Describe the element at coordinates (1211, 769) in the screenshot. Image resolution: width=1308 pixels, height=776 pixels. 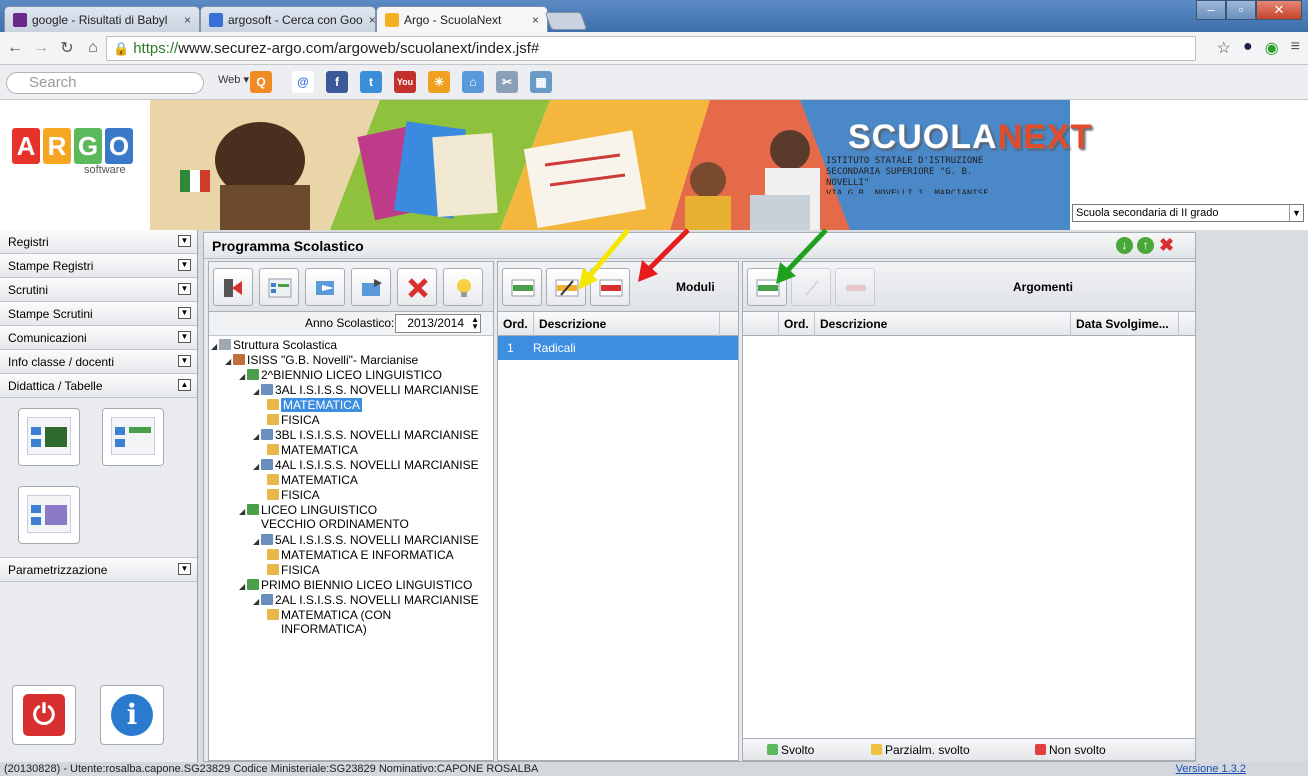
I see `version-link: Versione 1.3.2` at that location.